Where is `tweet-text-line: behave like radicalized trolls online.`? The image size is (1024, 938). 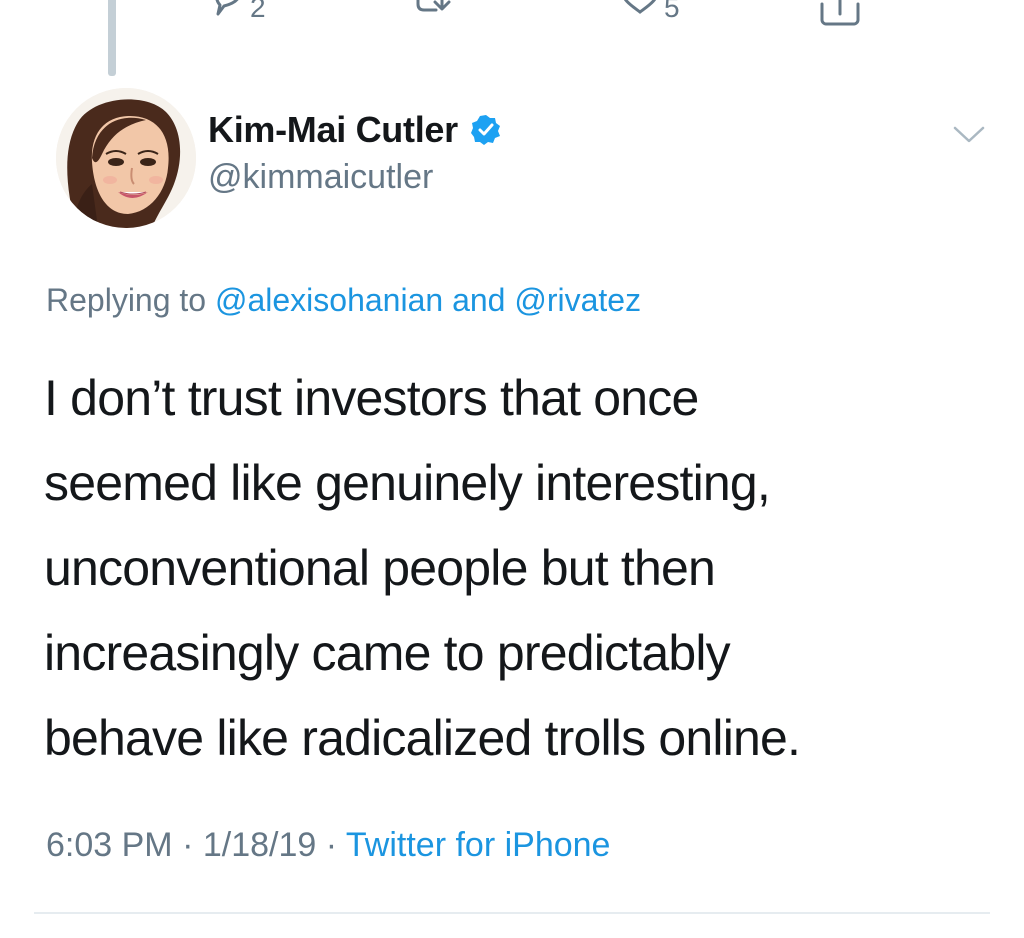 tweet-text-line: behave like radicalized trolls online. is located at coordinates (422, 738).